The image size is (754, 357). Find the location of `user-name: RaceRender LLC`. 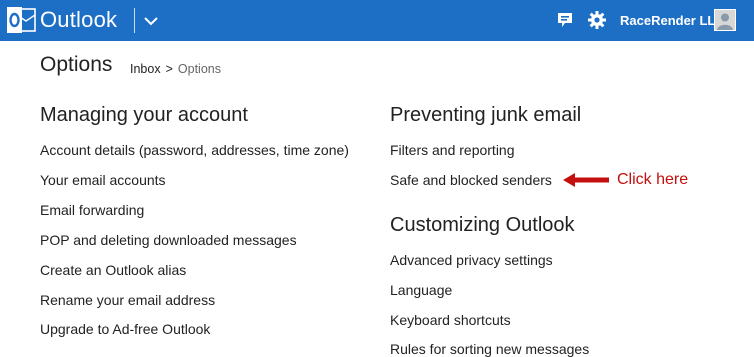

user-name: RaceRender LLC is located at coordinates (672, 21).